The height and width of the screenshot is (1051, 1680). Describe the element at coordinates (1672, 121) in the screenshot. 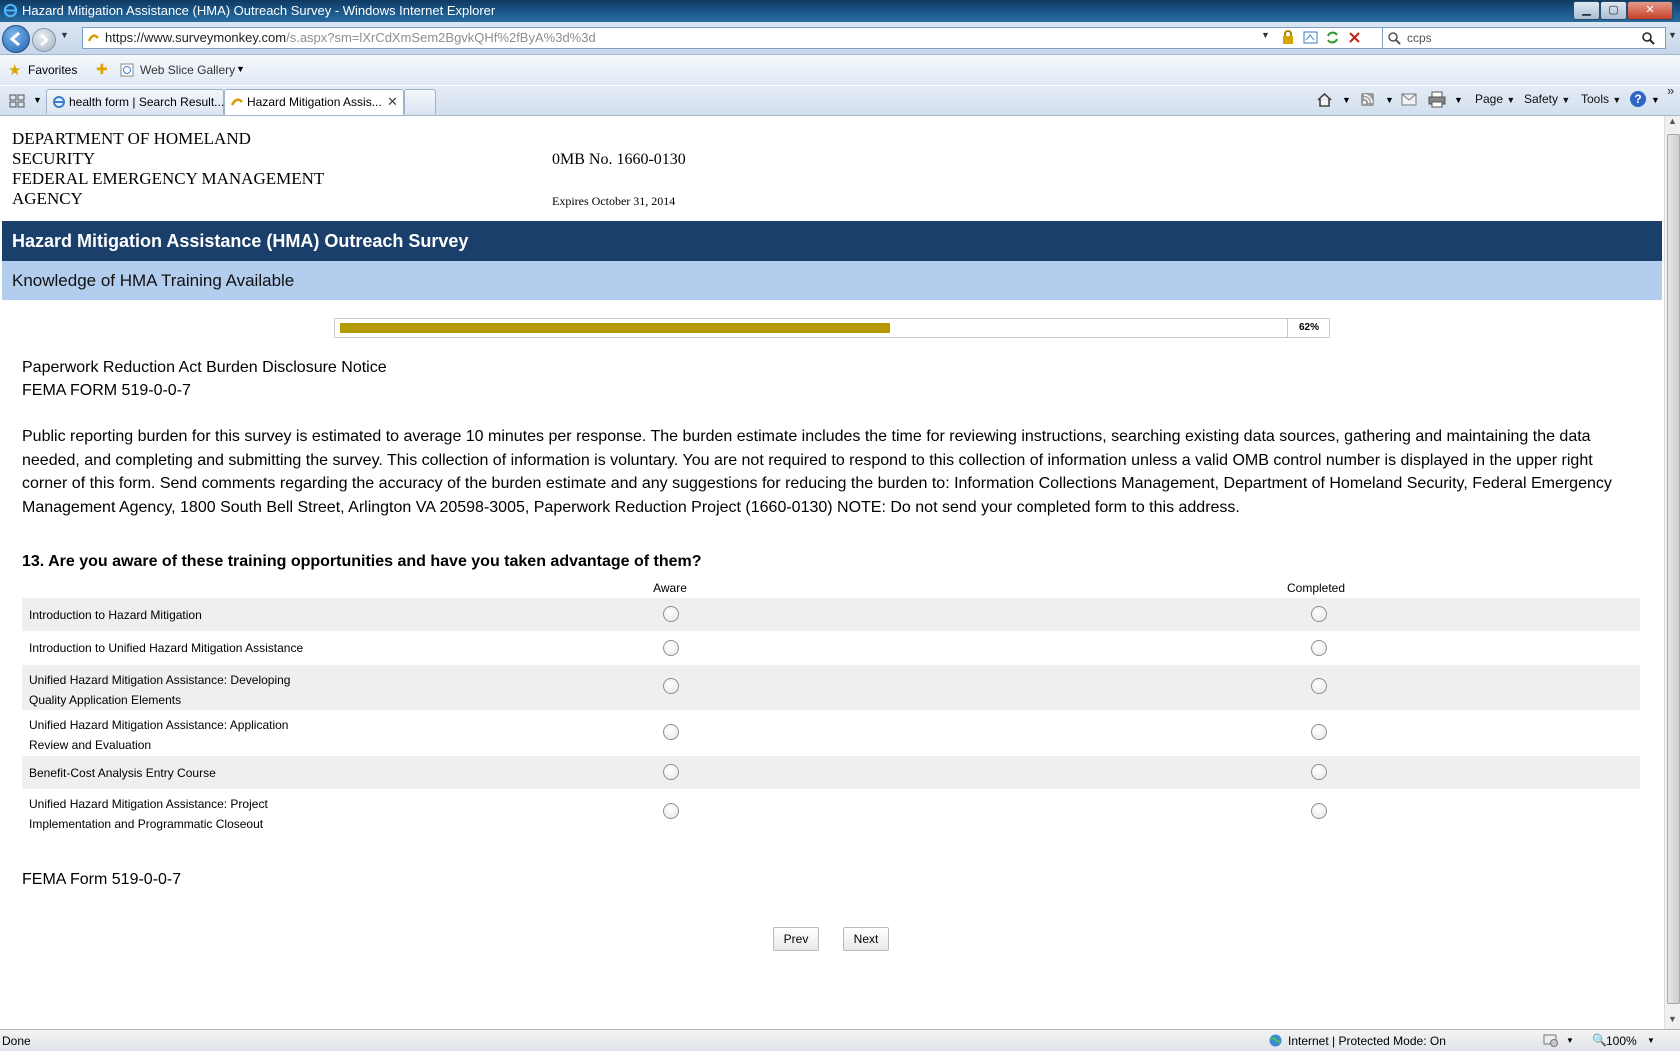

I see `scroll-up-arrow-icon: ▲` at that location.